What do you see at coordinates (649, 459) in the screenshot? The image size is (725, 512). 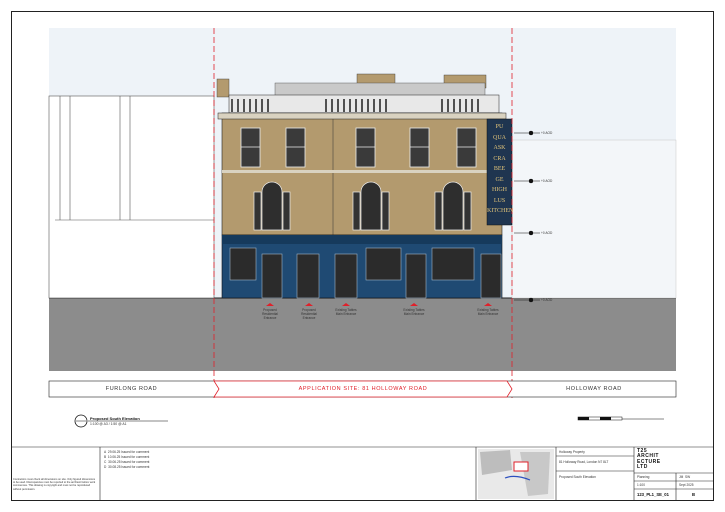 I see `firm-logo: T25 ARCHIT ECTURE LTD` at bounding box center [649, 459].